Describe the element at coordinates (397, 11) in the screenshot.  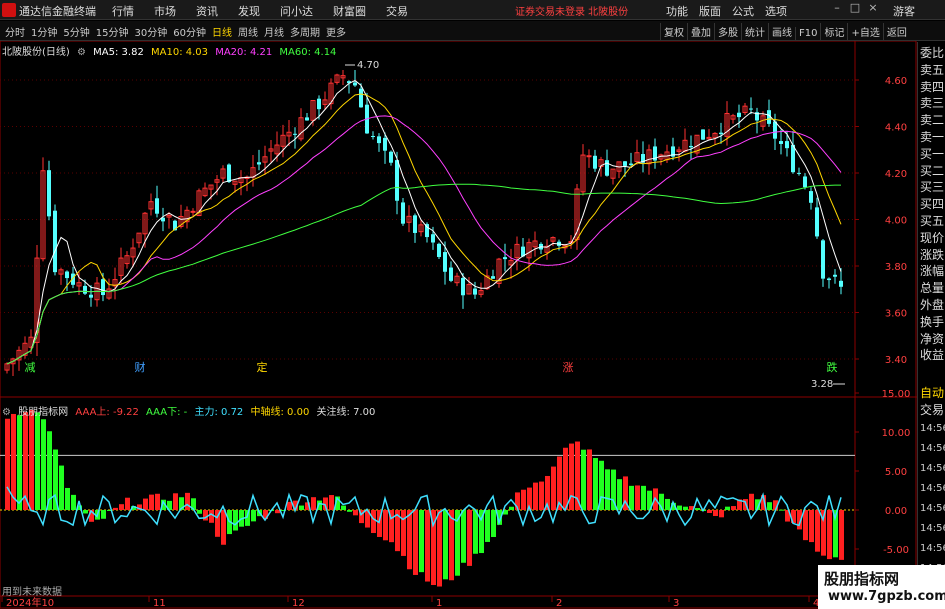
I see `menu-item-trade: 交易` at that location.